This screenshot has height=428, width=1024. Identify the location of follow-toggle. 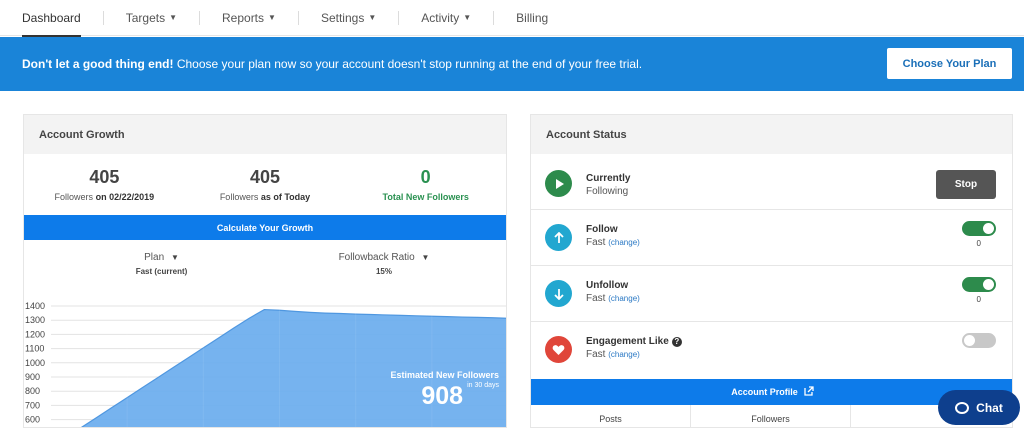
(979, 228).